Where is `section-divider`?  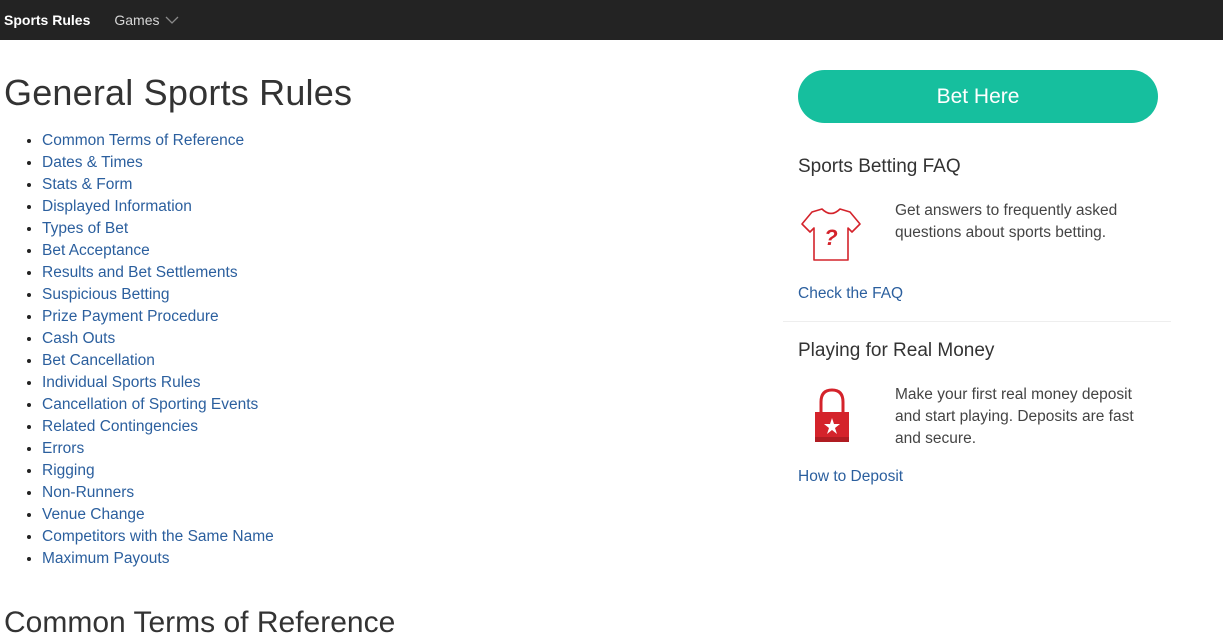 section-divider is located at coordinates (977, 321).